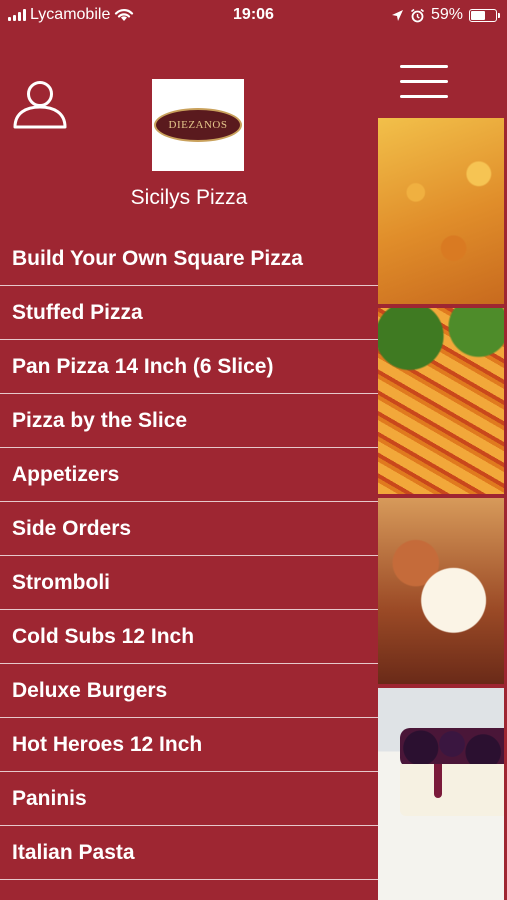  What do you see at coordinates (189, 421) in the screenshot?
I see `menu-item: Pizza by the Slice` at bounding box center [189, 421].